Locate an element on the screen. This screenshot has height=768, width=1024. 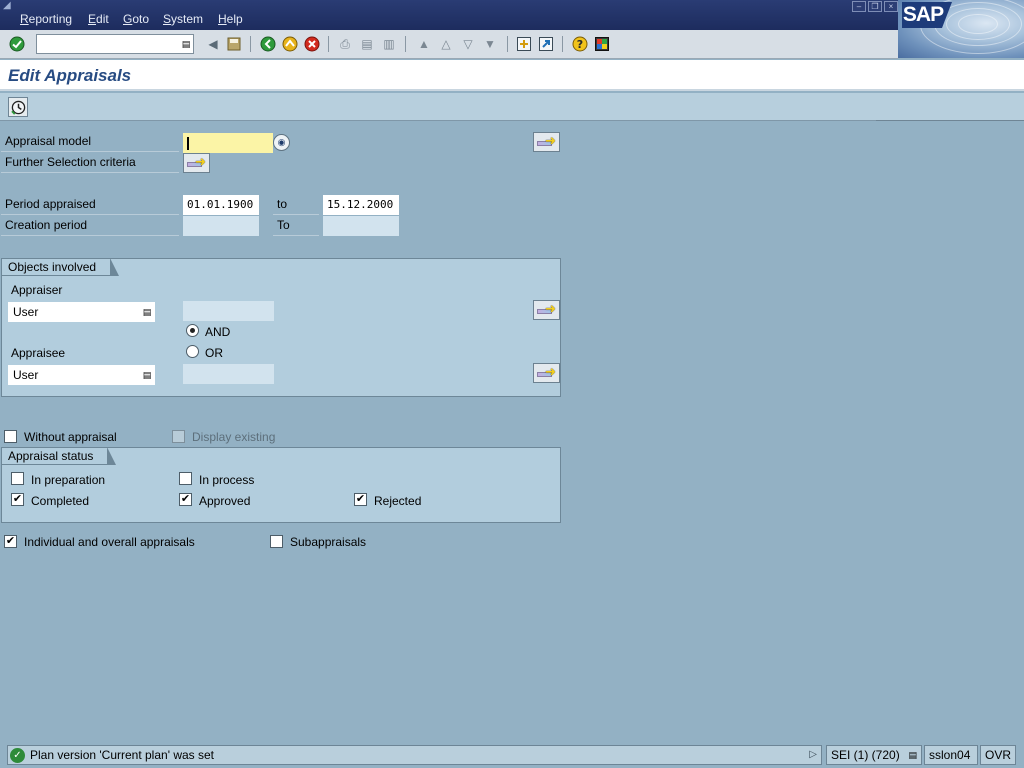
individual-overall-label: Individual and overall appraisals is located at coordinates (109, 542).